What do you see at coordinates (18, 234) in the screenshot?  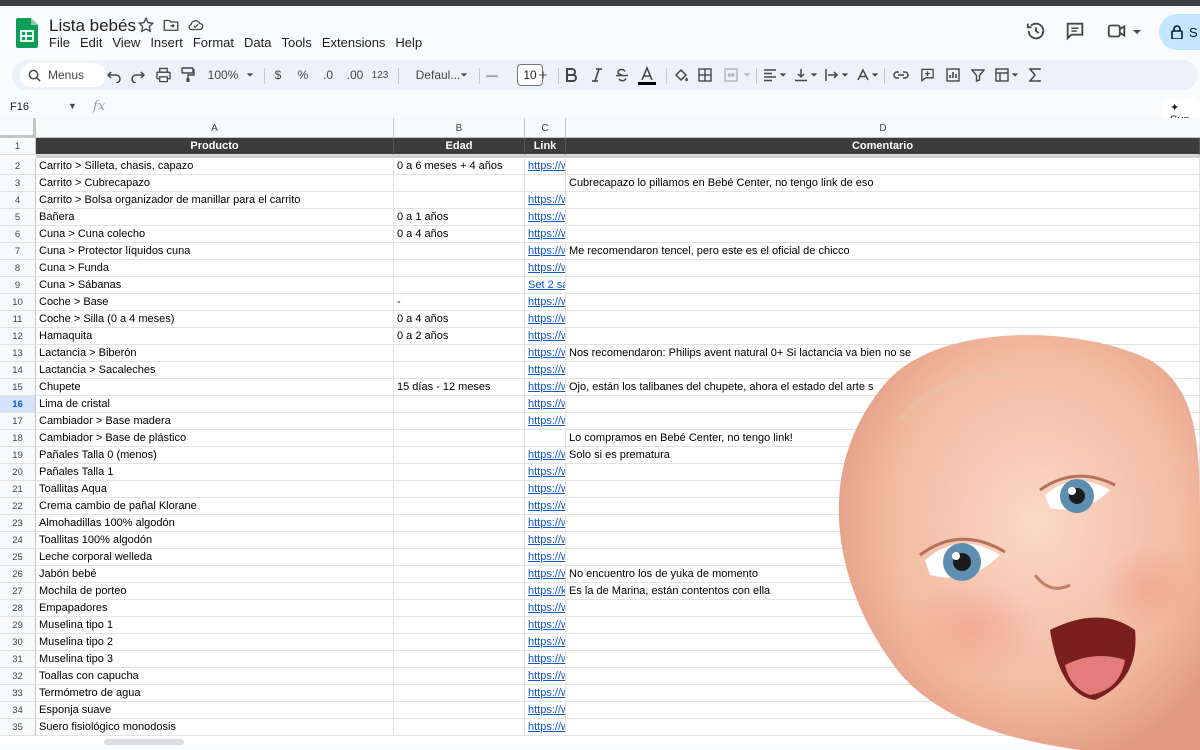 I see `row-number: 6` at bounding box center [18, 234].